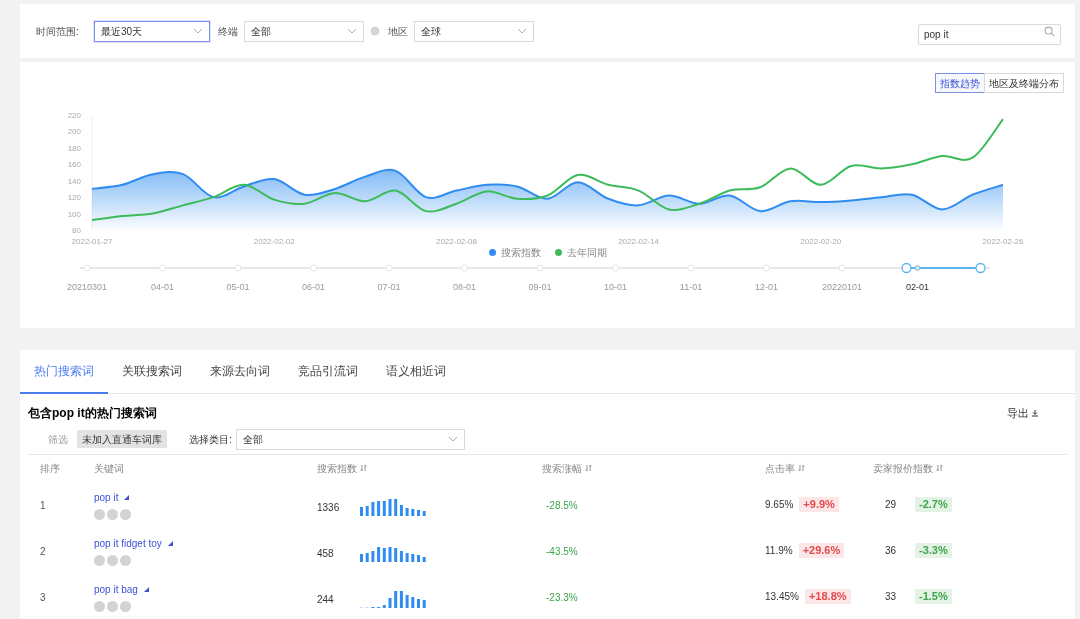 Image resolution: width=1080 pixels, height=619 pixels. Describe the element at coordinates (337, 468) in the screenshot. I see `column-header: 搜索指数` at that location.